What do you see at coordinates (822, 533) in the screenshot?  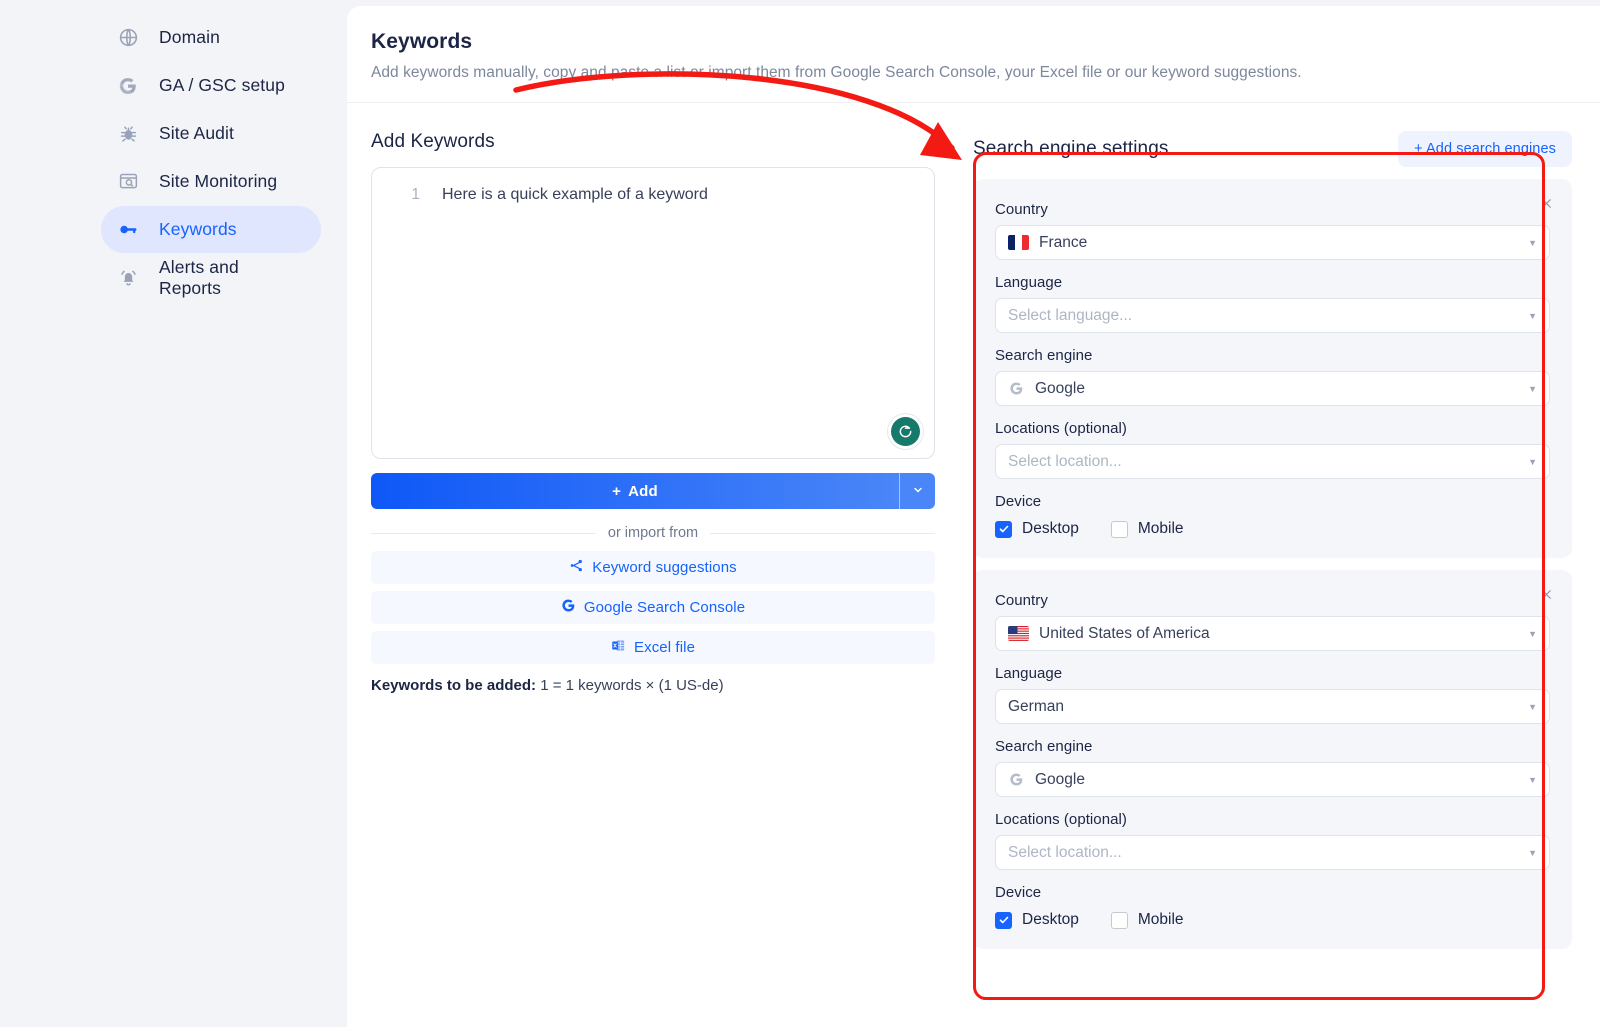 I see `divider-line-right` at bounding box center [822, 533].